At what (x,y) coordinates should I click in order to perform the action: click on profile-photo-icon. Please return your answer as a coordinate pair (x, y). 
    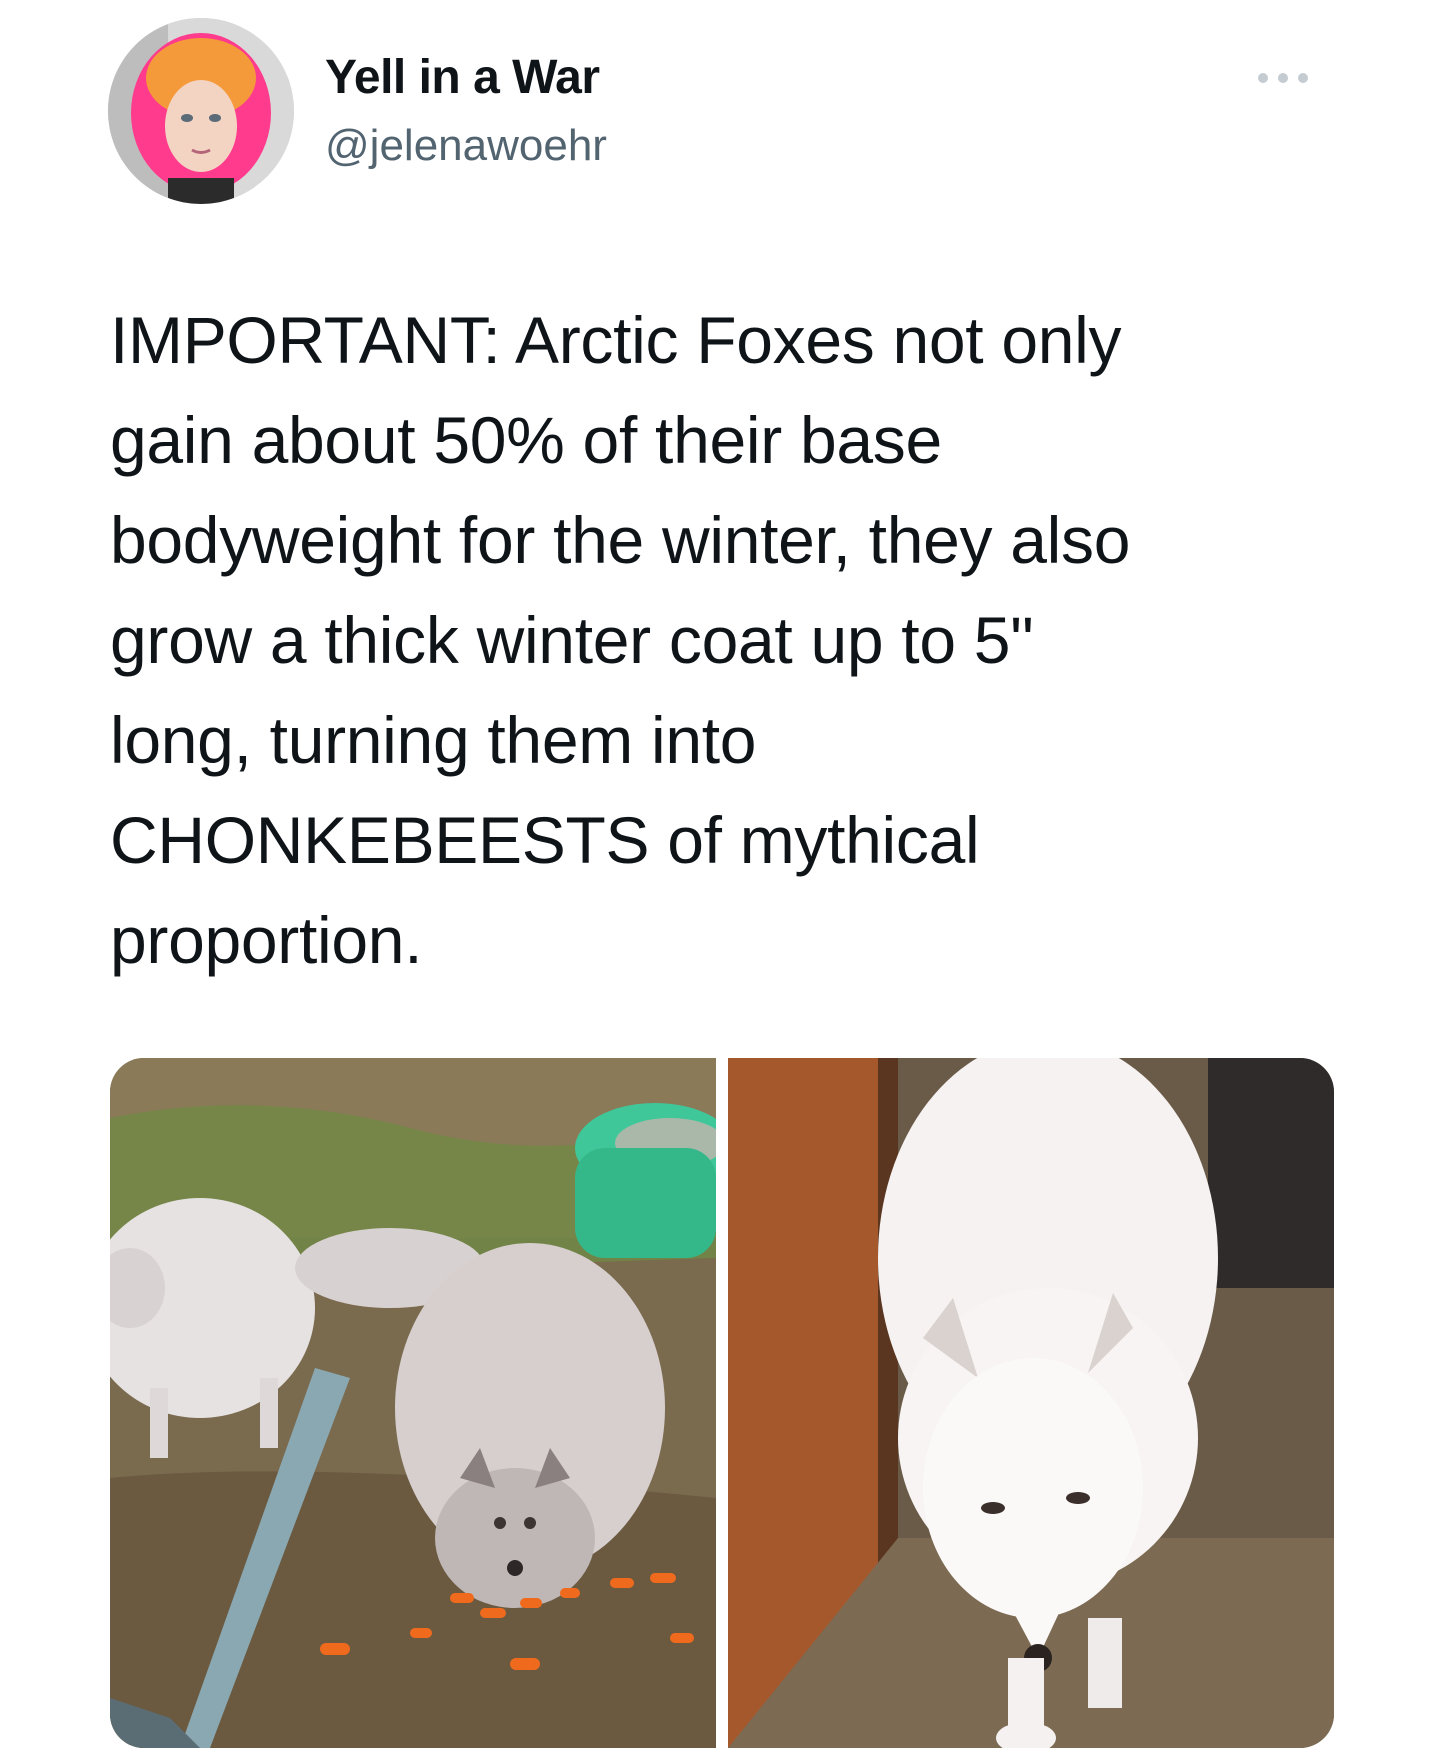
    Looking at the image, I should click on (201, 111).